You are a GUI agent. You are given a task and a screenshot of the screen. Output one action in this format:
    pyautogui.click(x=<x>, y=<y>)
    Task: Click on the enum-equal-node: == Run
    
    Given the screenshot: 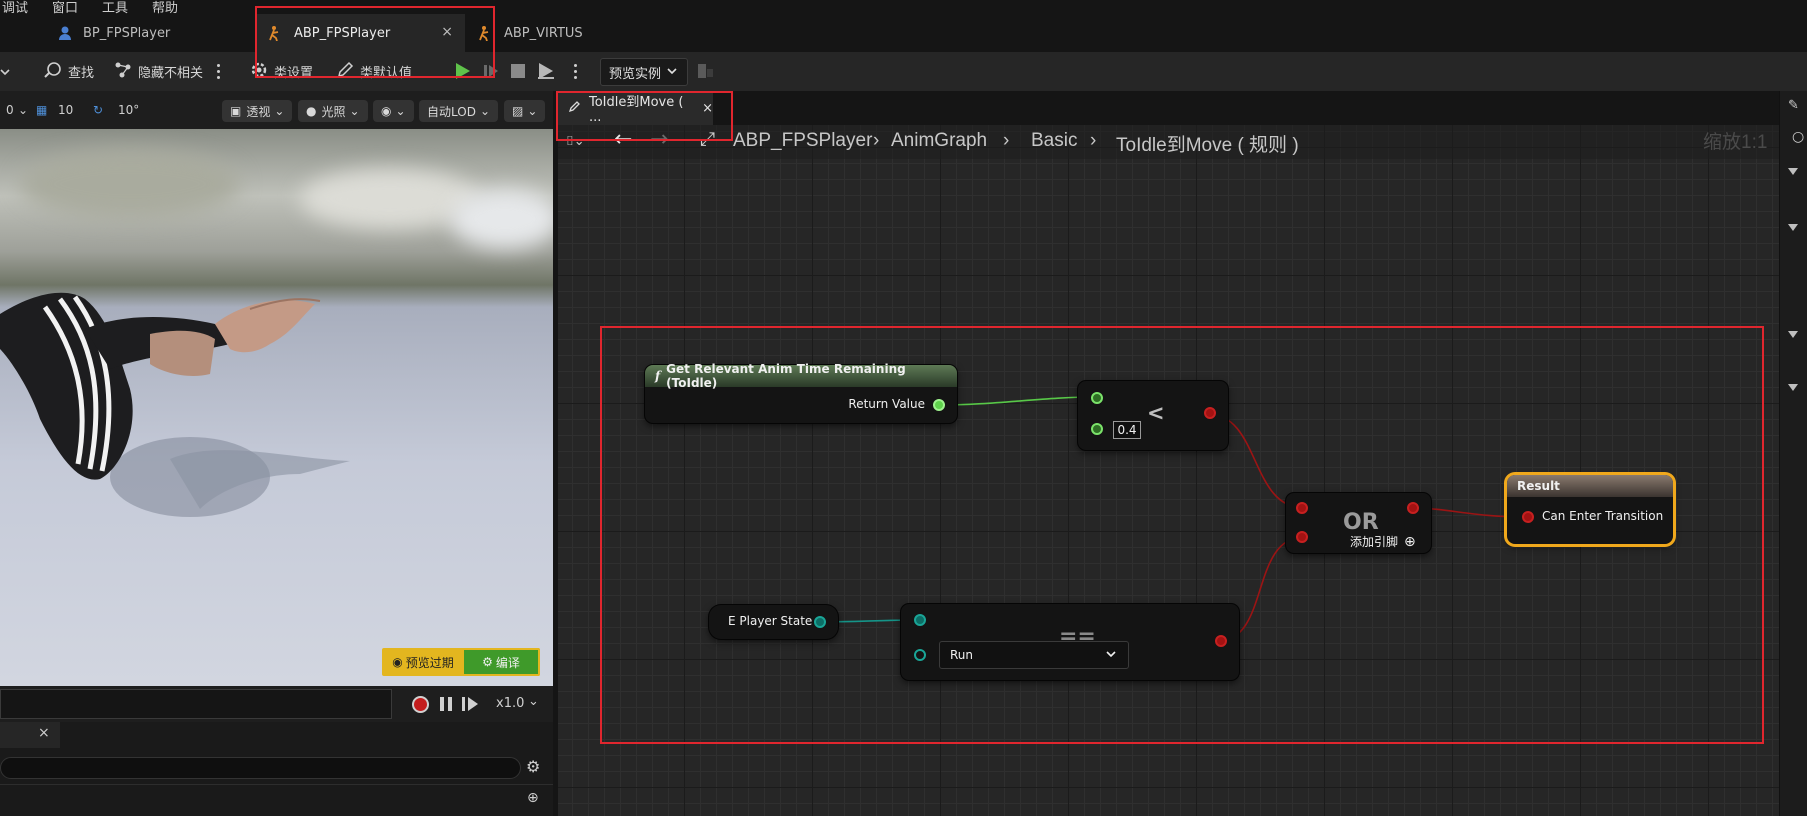 What is the action you would take?
    pyautogui.click(x=1070, y=642)
    